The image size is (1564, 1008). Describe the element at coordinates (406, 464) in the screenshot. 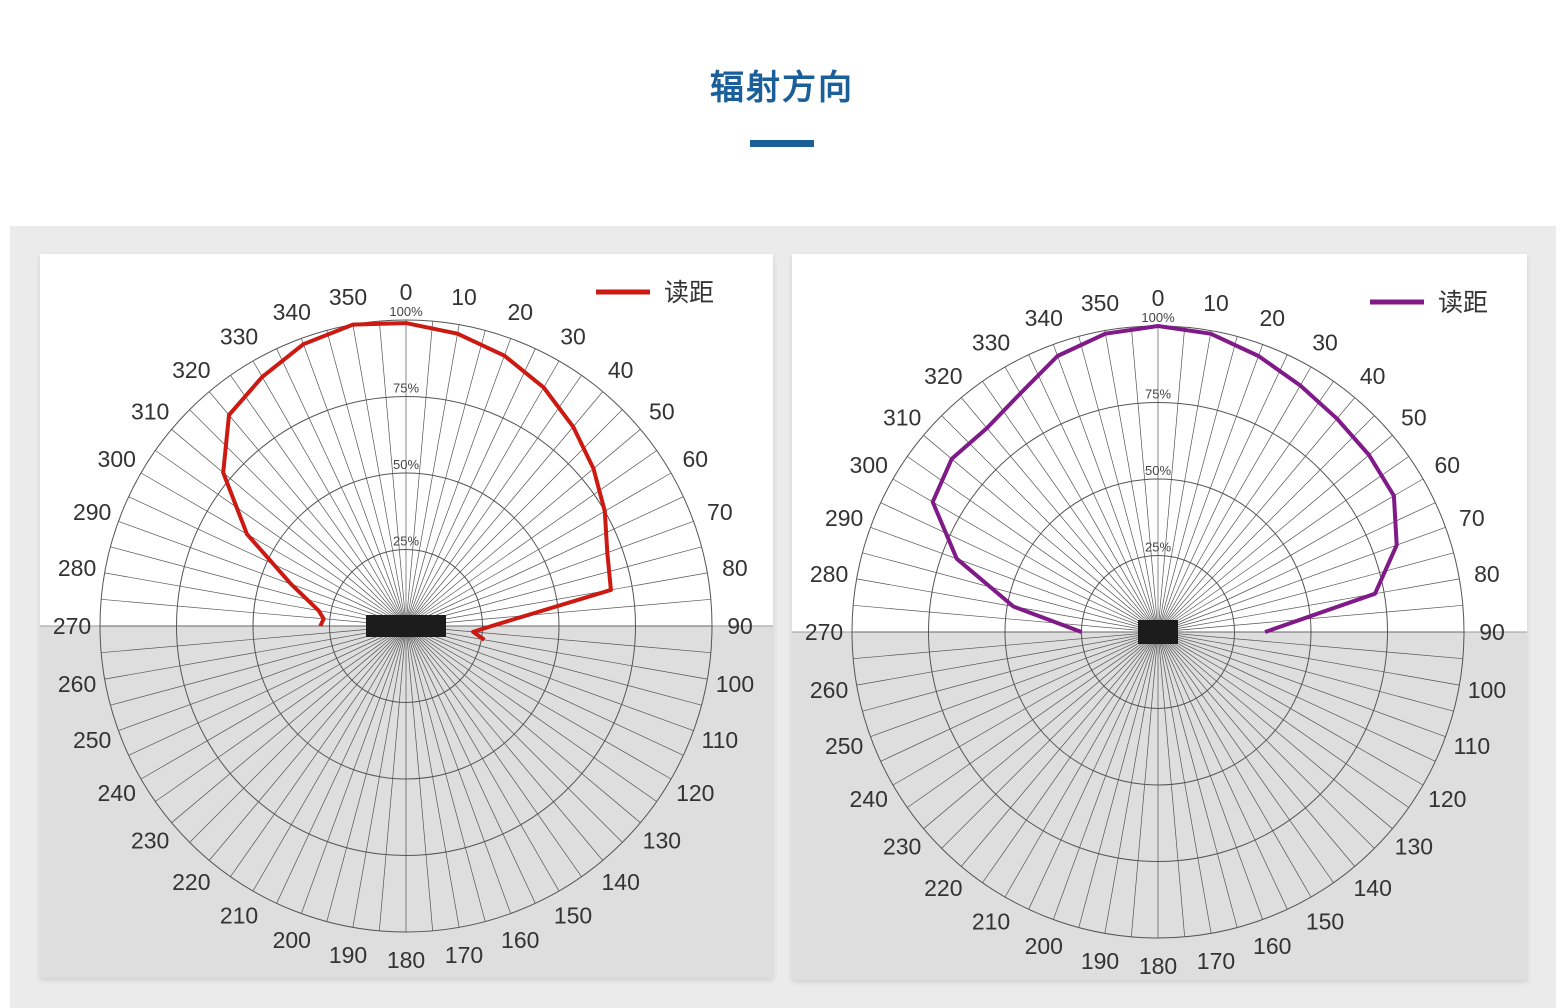

I see `radial-tick-label: 50%` at that location.